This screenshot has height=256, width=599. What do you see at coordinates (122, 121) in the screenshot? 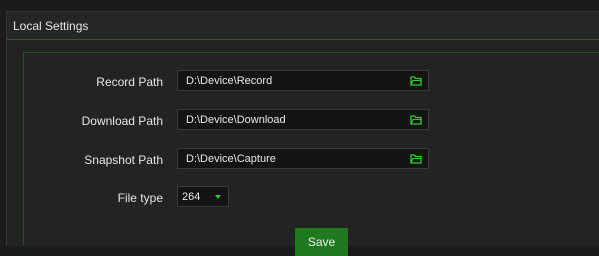
I see `download-path-label: Download Path` at bounding box center [122, 121].